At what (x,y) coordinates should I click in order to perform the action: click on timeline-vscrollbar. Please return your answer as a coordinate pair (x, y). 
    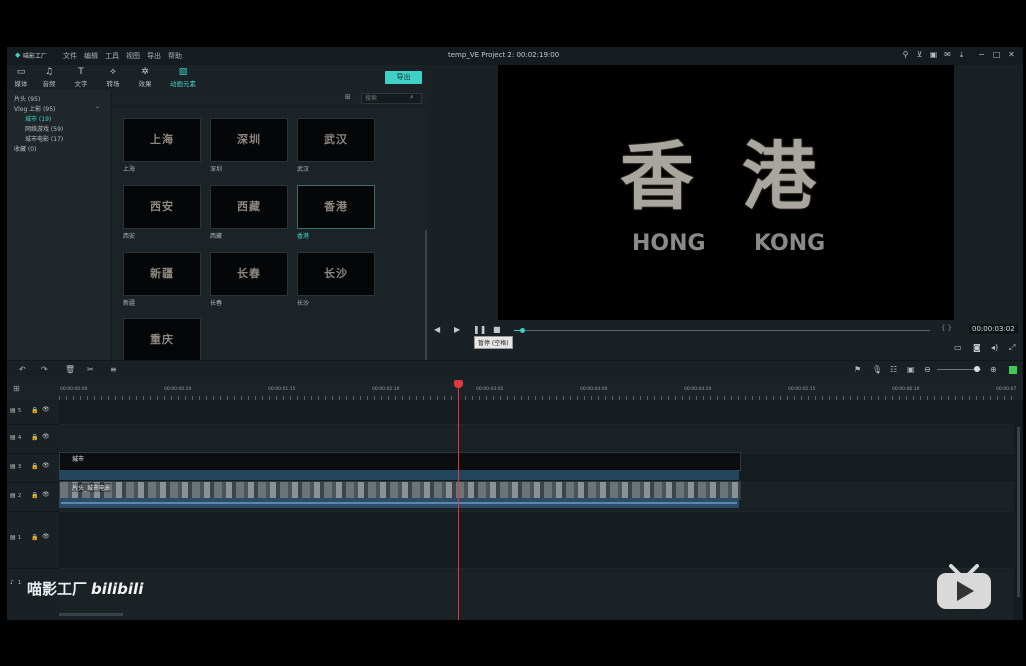
    Looking at the image, I should click on (1018, 512).